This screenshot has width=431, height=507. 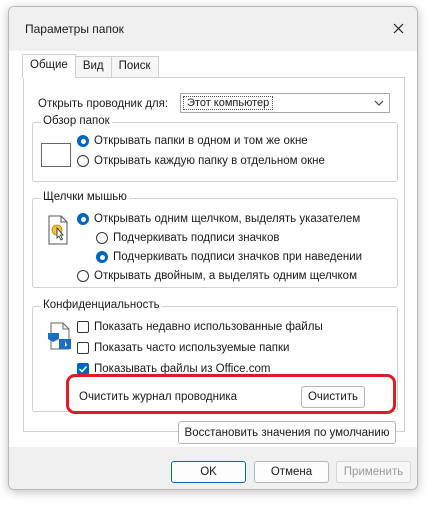 I want to click on open-explorer-label: Открыть проводник для:, so click(x=103, y=104).